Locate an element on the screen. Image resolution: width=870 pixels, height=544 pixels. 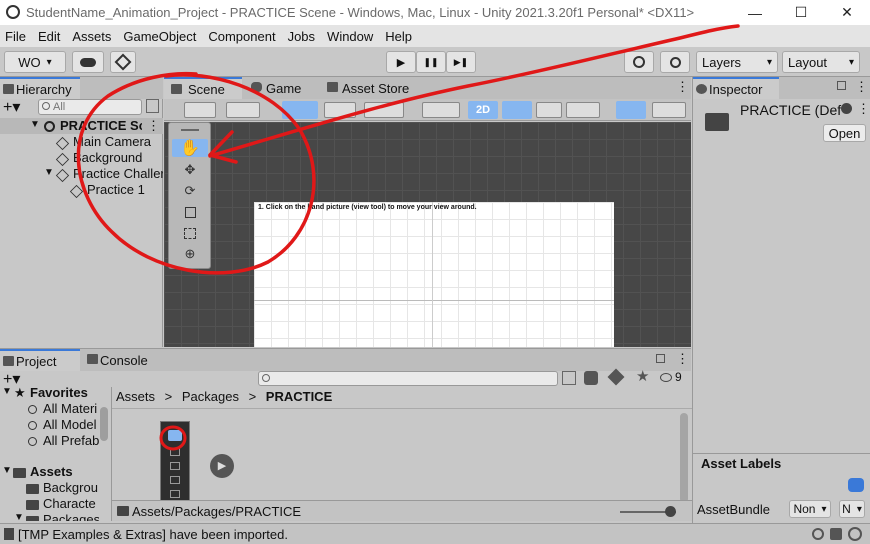
filter-by-type-icon is located at coordinates (591, 378).